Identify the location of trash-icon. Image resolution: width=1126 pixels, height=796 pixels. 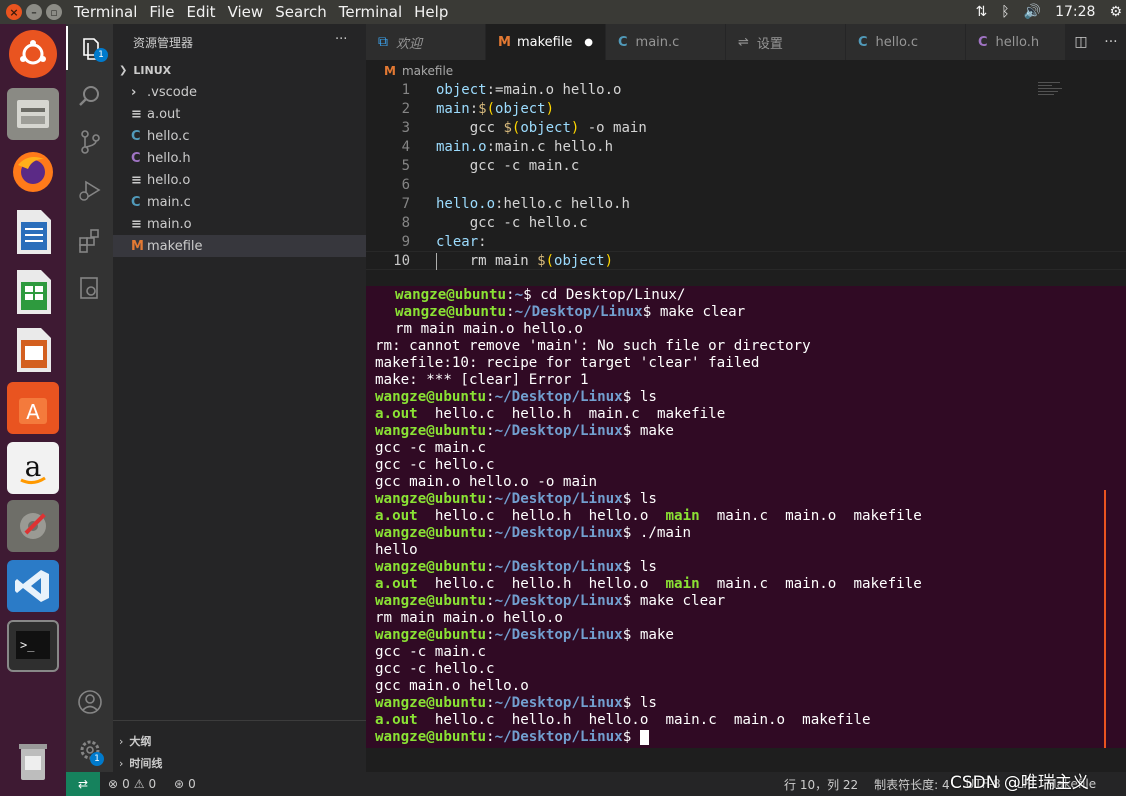
(33, 762).